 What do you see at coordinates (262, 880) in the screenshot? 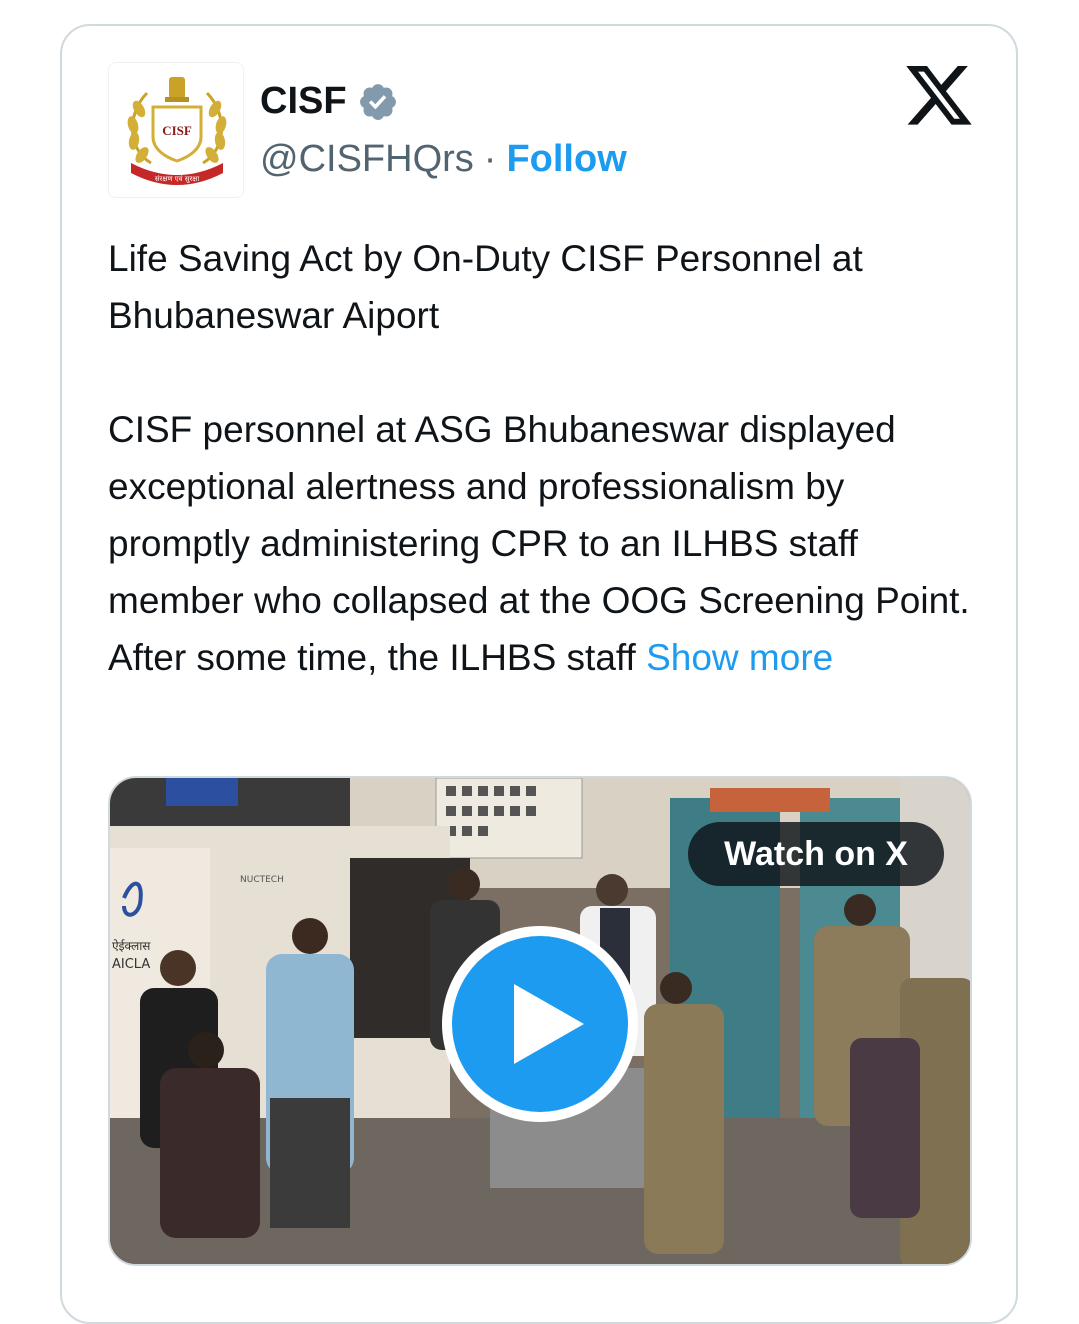
I see `scanner-brand: NUCTECH` at bounding box center [262, 880].